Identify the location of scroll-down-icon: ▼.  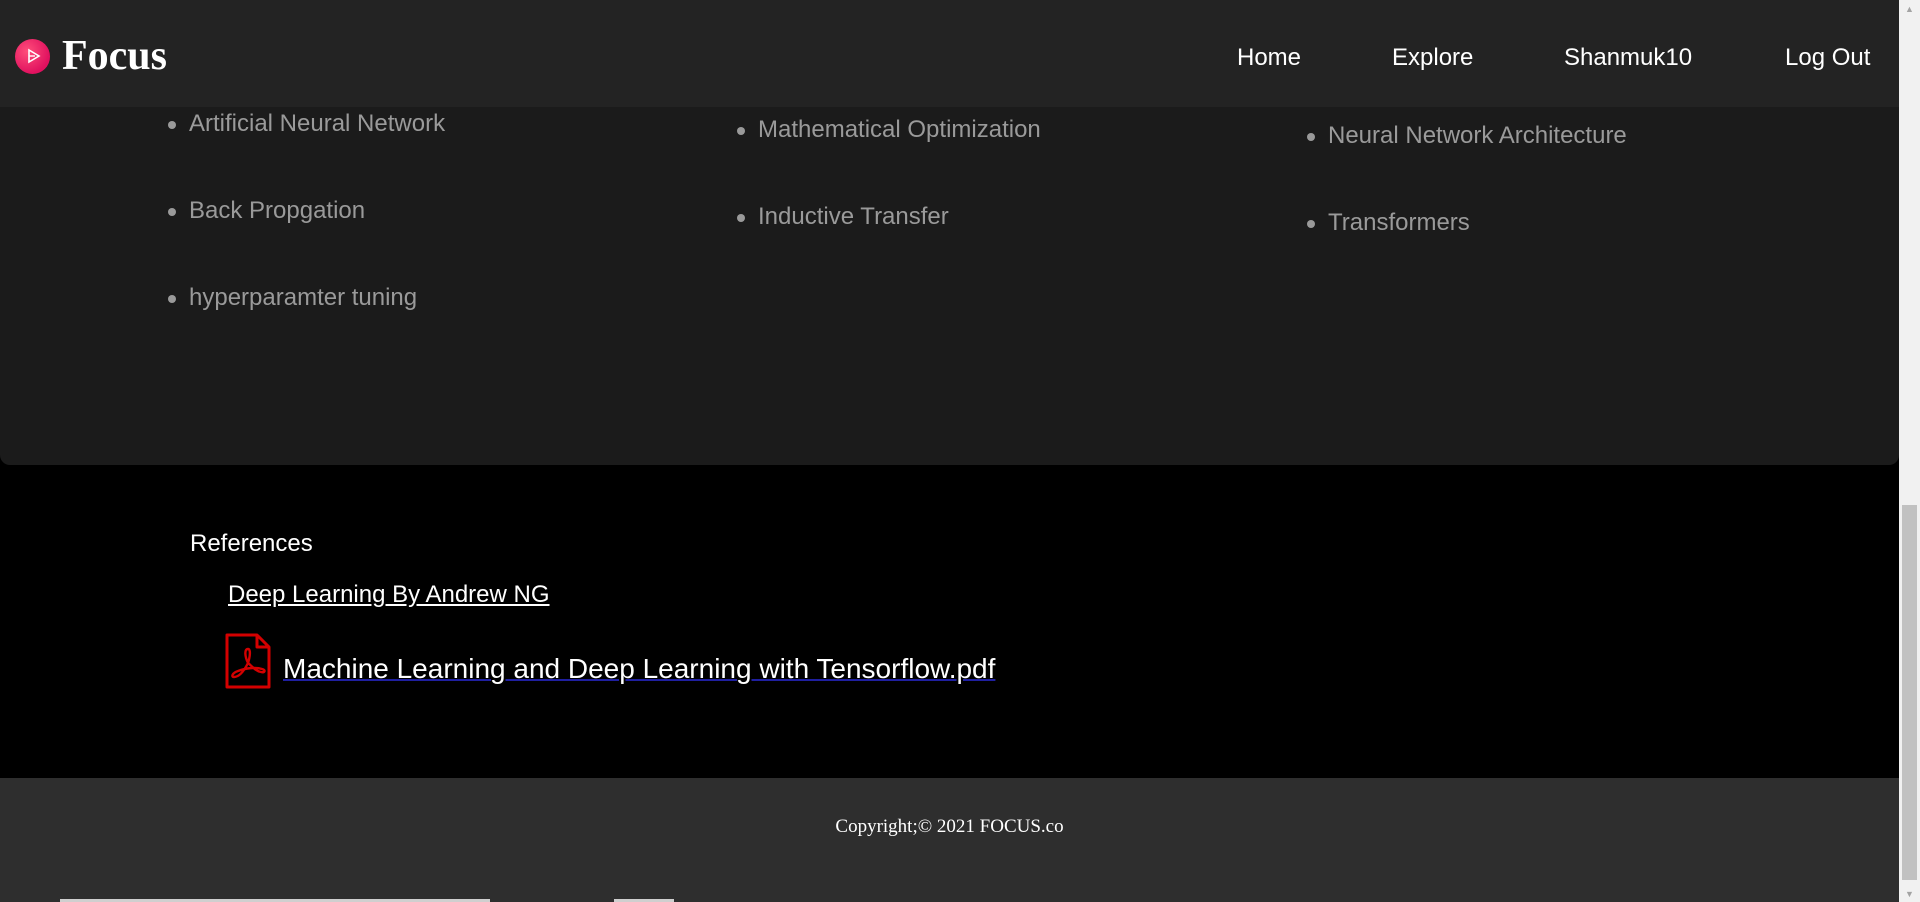
(1909, 893).